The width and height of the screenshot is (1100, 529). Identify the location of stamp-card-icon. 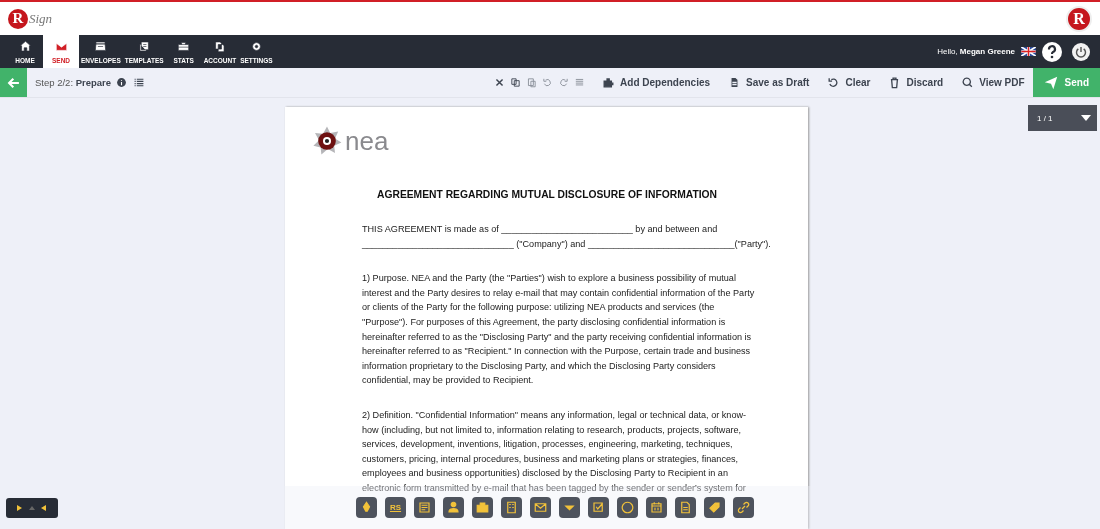
(424, 507).